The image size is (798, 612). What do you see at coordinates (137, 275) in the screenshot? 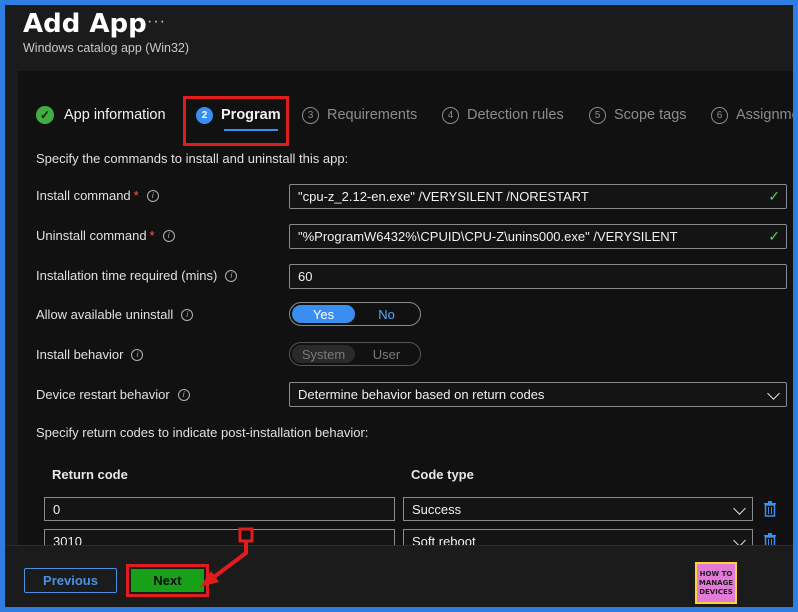
I see `install-time-label: Installation time required (mins) i` at bounding box center [137, 275].